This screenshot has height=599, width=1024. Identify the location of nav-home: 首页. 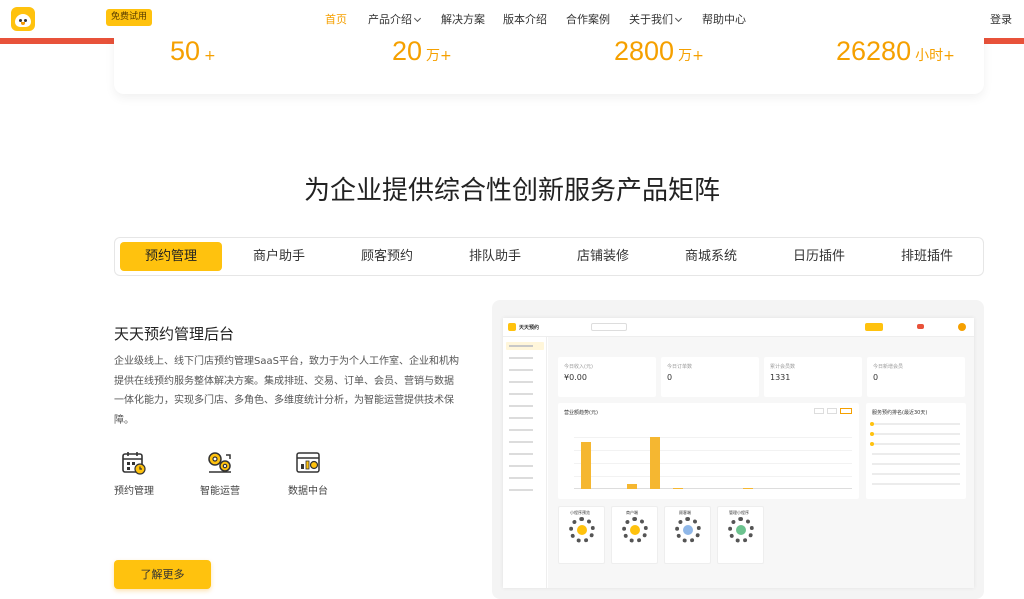
(336, 19).